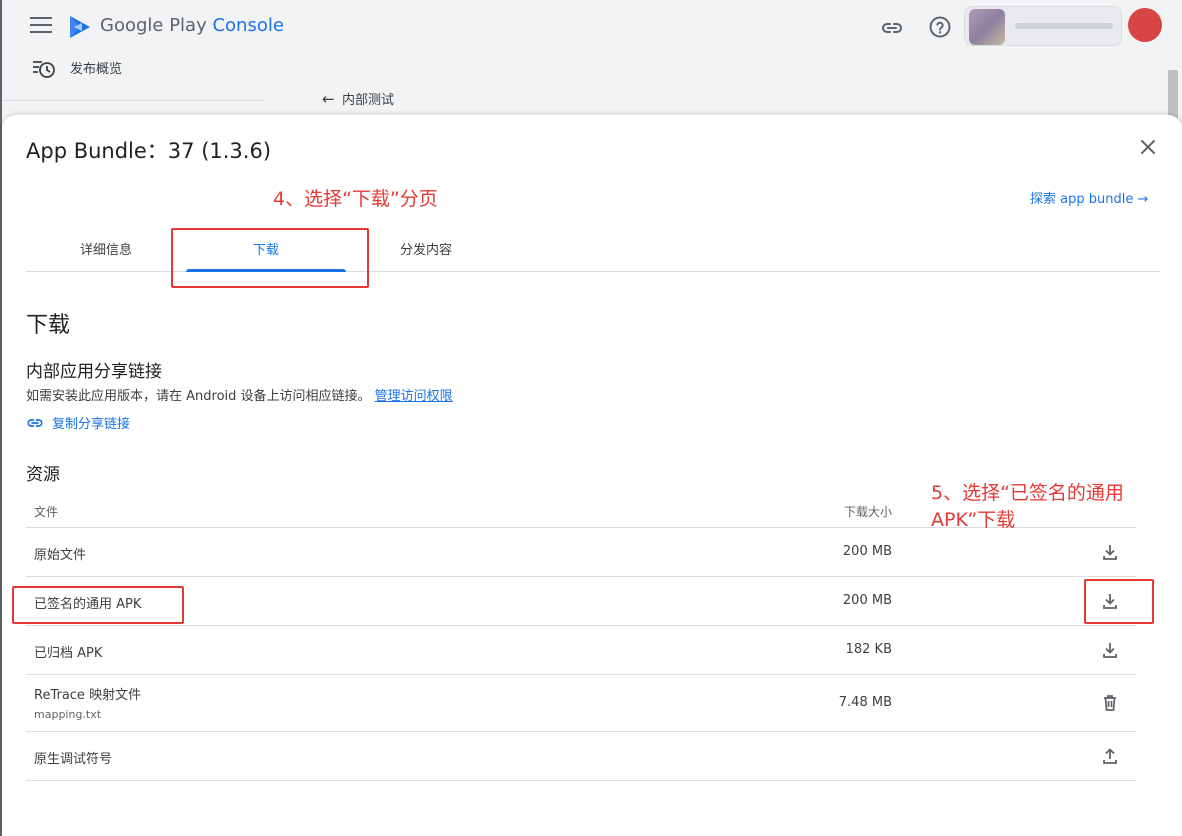 The image size is (1182, 836). What do you see at coordinates (1064, 26) in the screenshot?
I see `account-name-redacted` at bounding box center [1064, 26].